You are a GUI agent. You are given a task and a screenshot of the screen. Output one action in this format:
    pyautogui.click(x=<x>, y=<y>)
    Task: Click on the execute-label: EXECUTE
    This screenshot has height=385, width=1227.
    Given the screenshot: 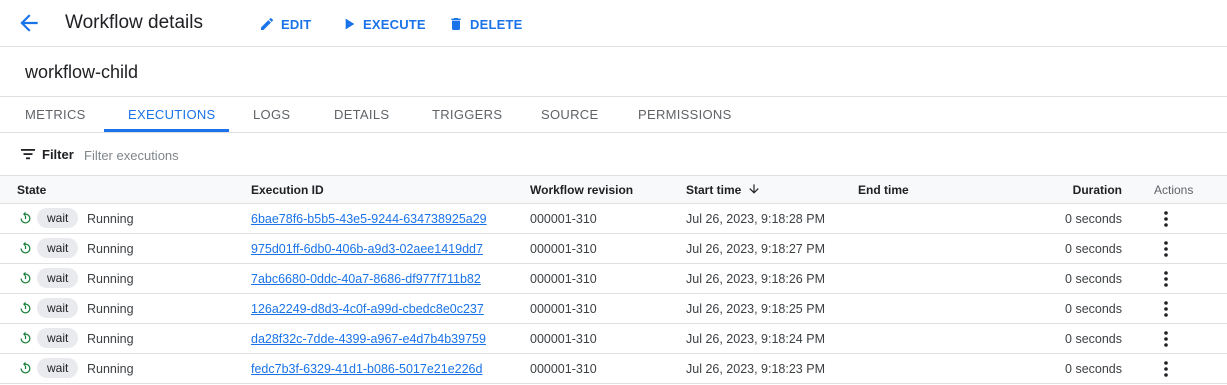 What is the action you would take?
    pyautogui.click(x=394, y=24)
    